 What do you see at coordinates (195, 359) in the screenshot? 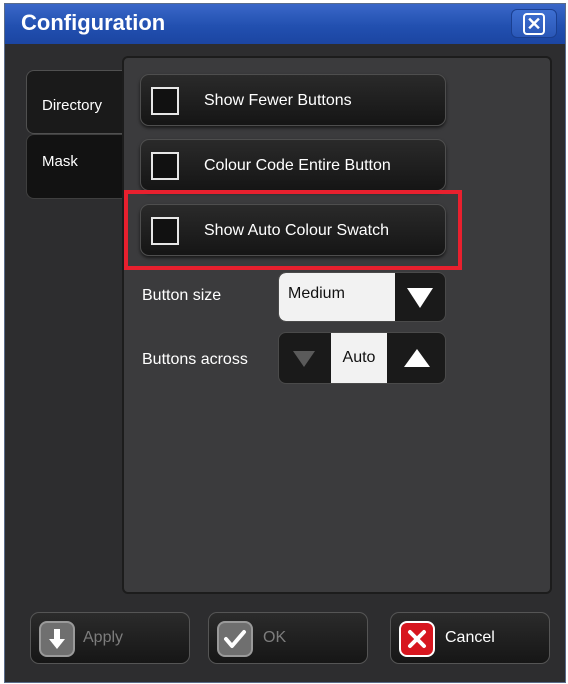
I see `buttons-across-label: Buttons across` at bounding box center [195, 359].